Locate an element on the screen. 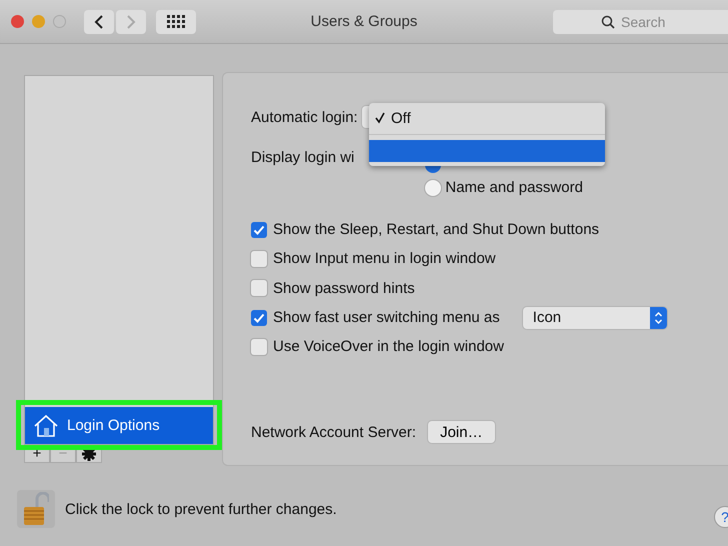 This screenshot has height=546, width=728. back-button is located at coordinates (99, 22).